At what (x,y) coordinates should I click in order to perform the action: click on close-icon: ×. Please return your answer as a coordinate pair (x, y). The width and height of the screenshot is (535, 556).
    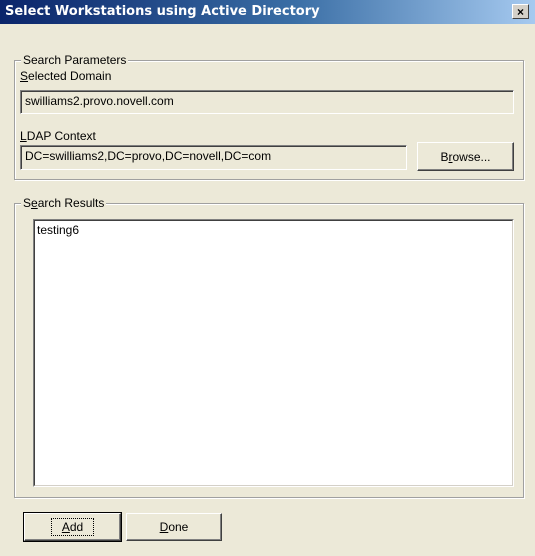
    Looking at the image, I should click on (520, 11).